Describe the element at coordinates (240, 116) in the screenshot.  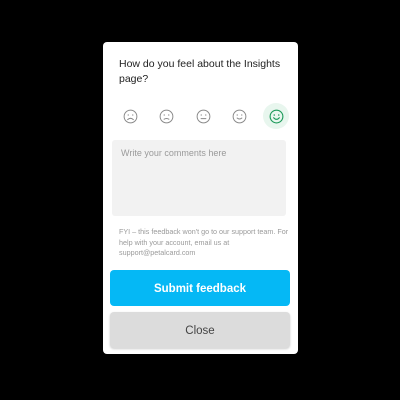
I see `happy-face-icon` at that location.